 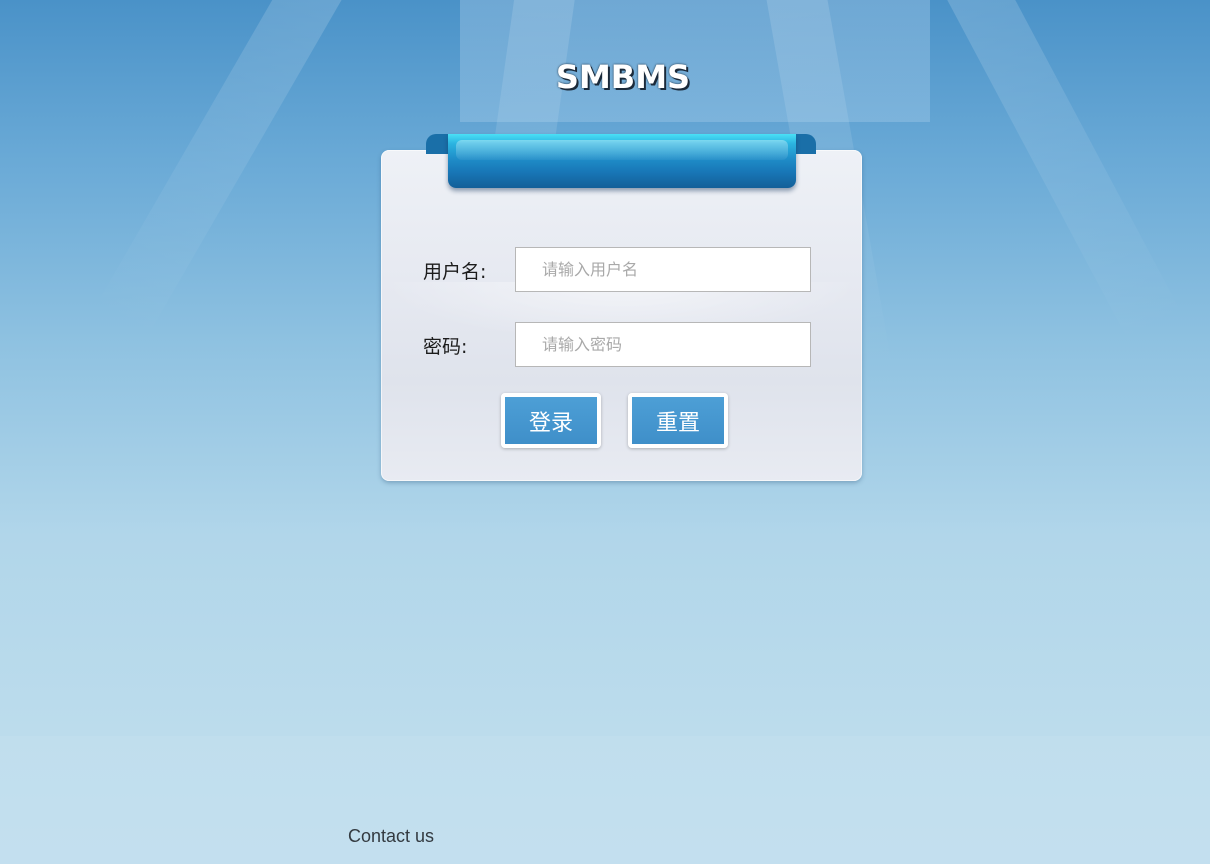 What do you see at coordinates (445, 347) in the screenshot?
I see `password-label: 密码:` at bounding box center [445, 347].